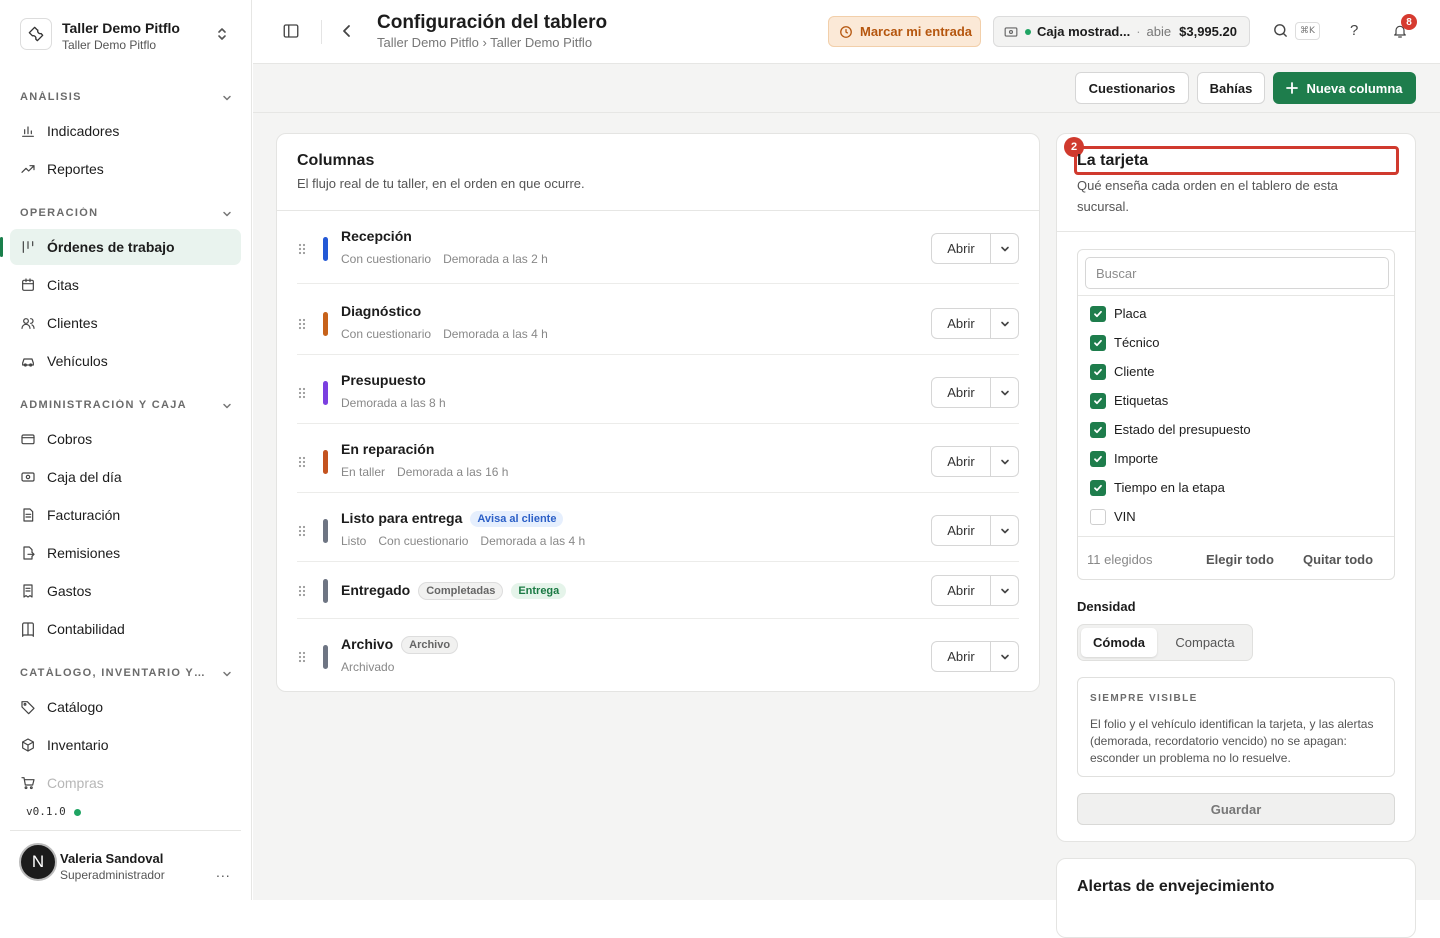 This screenshot has width=1440, height=938. I want to click on sidebar-item-compras: Compras, so click(125, 783).